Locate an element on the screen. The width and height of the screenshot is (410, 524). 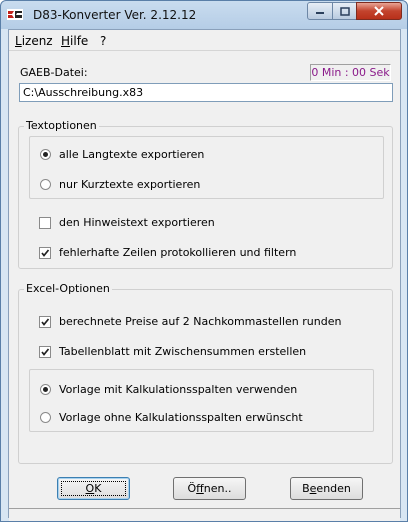
maximize-button is located at coordinates (344, 11).